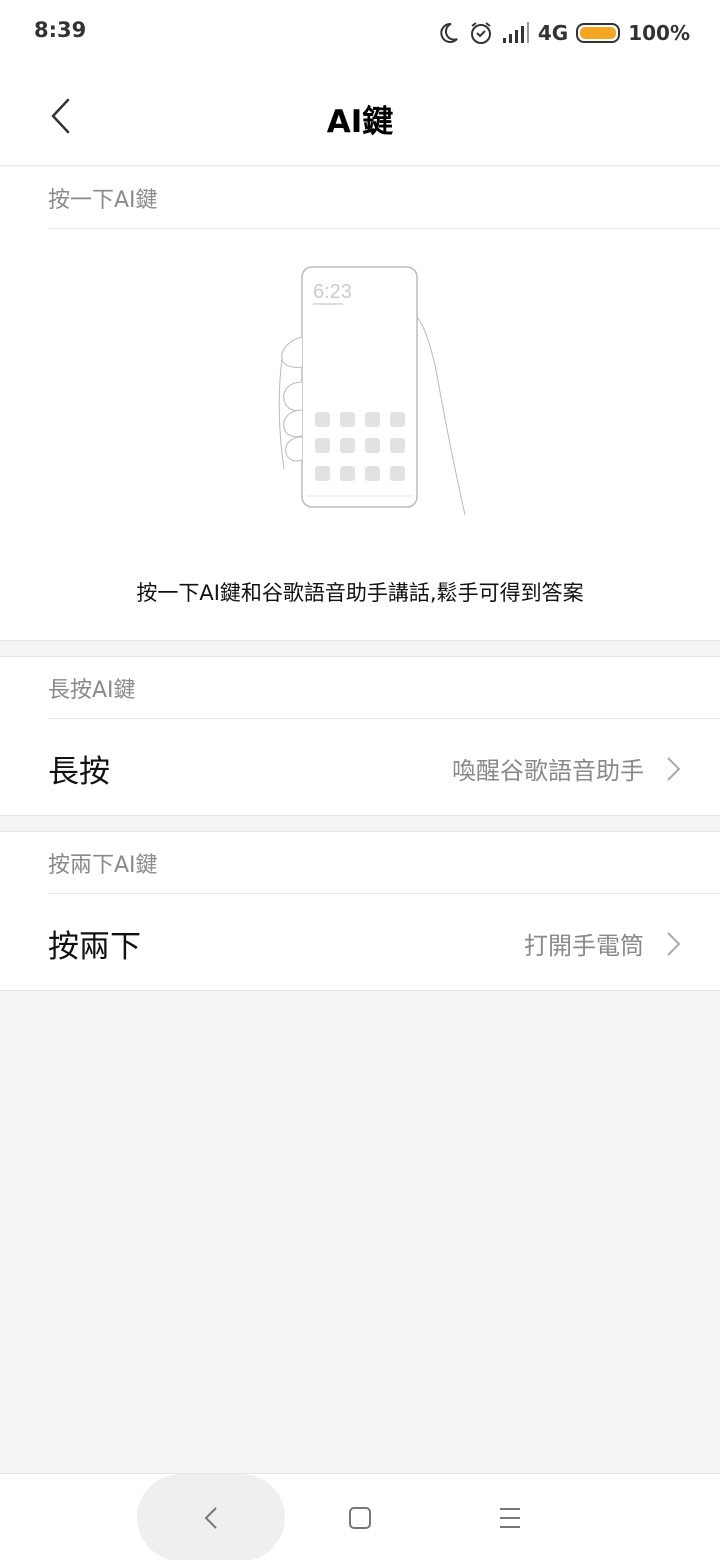  What do you see at coordinates (103, 865) in the screenshot?
I see `section-header-label: 按兩下AI鍵` at bounding box center [103, 865].